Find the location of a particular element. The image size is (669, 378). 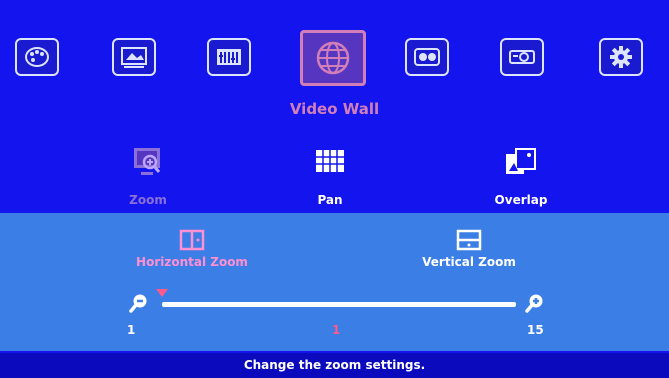

horizontal-zoom-label: Horizontal Zoom is located at coordinates (192, 262).